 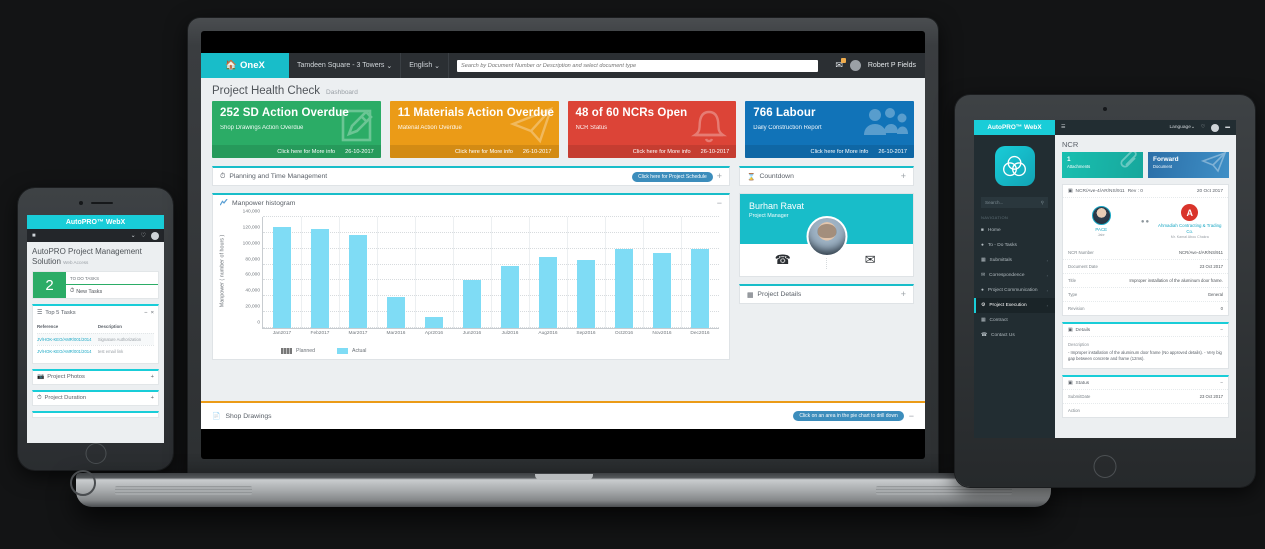 What do you see at coordinates (1227, 127) in the screenshot?
I see `menu-icon: ▬` at bounding box center [1227, 127].